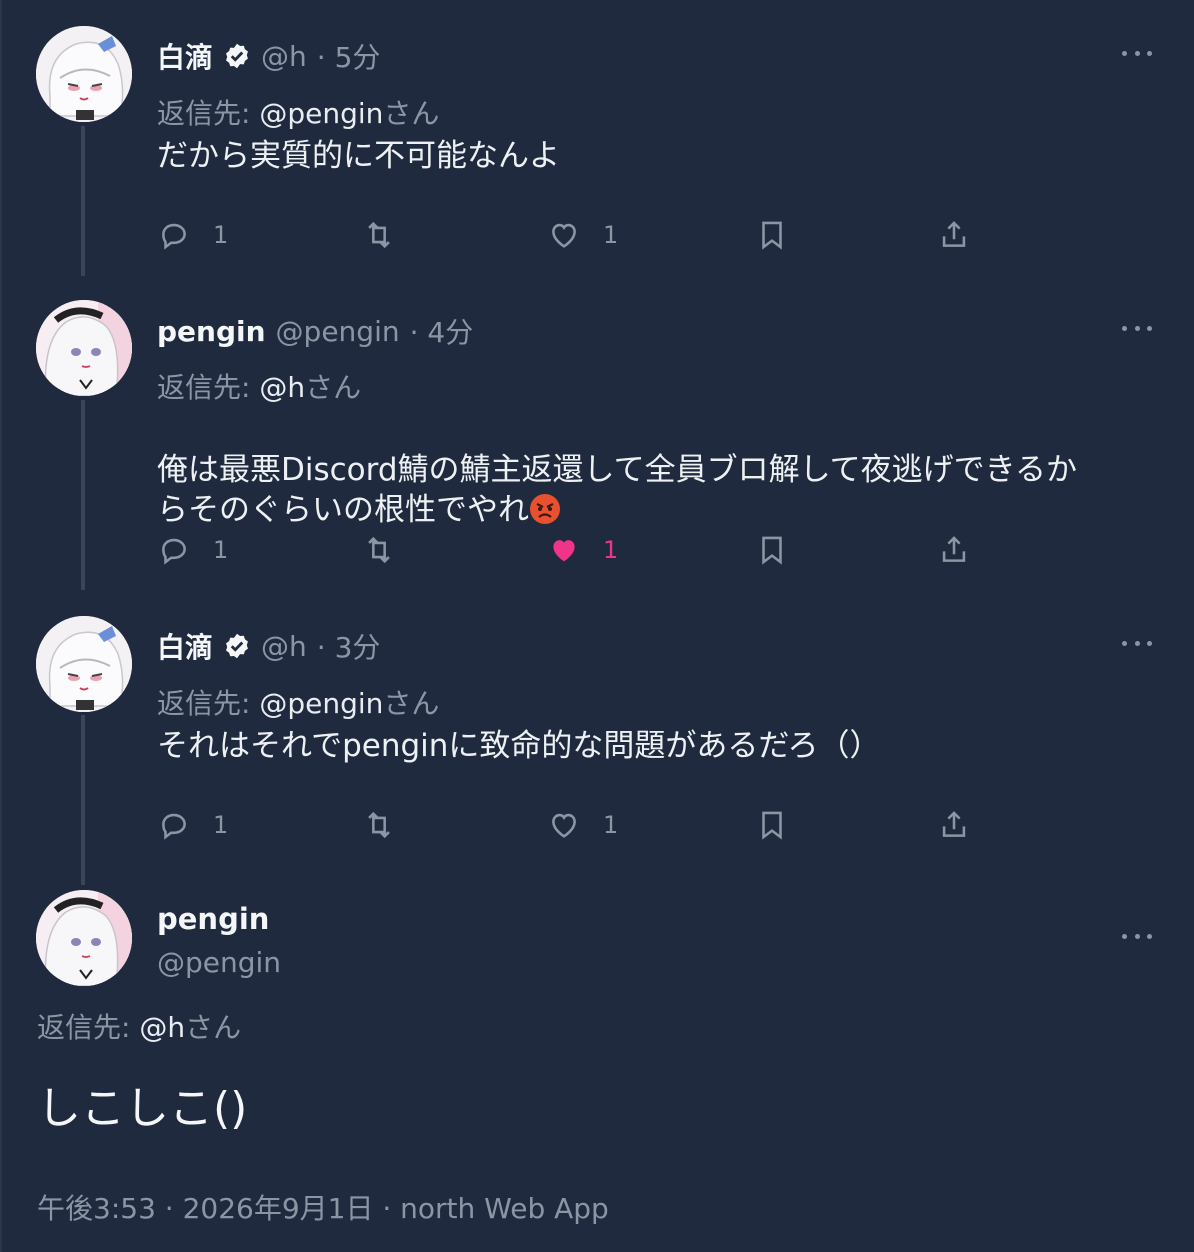 The height and width of the screenshot is (1252, 1194). What do you see at coordinates (219, 940) in the screenshot?
I see `main-tweet-header: pengin @pengin` at bounding box center [219, 940].